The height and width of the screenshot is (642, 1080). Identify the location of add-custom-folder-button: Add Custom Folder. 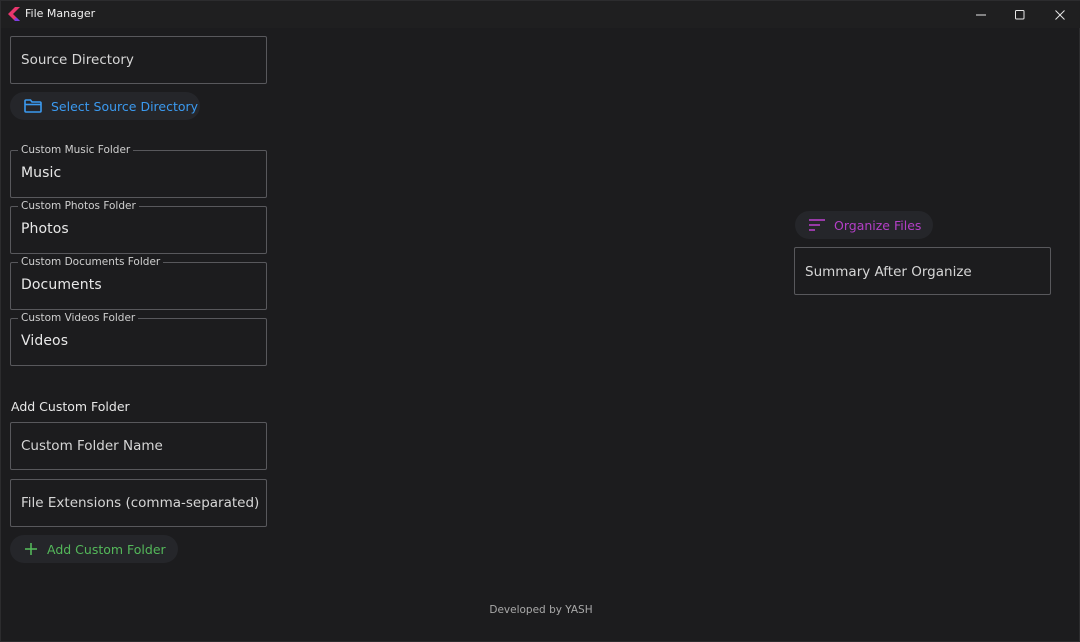
(94, 549).